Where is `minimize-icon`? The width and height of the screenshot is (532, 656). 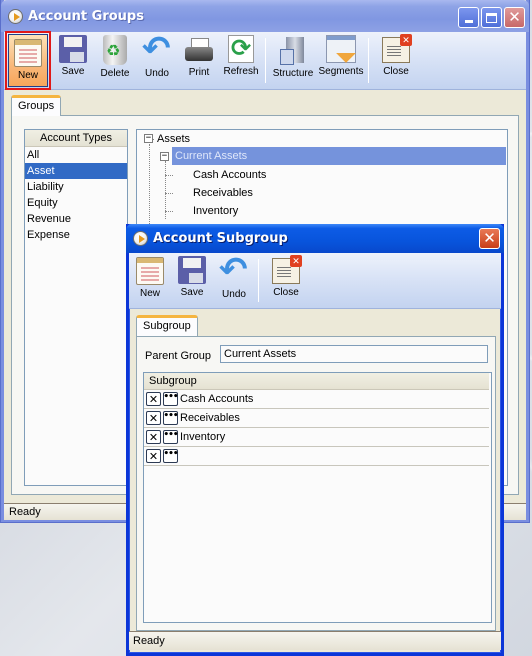
minimize-icon is located at coordinates (468, 21).